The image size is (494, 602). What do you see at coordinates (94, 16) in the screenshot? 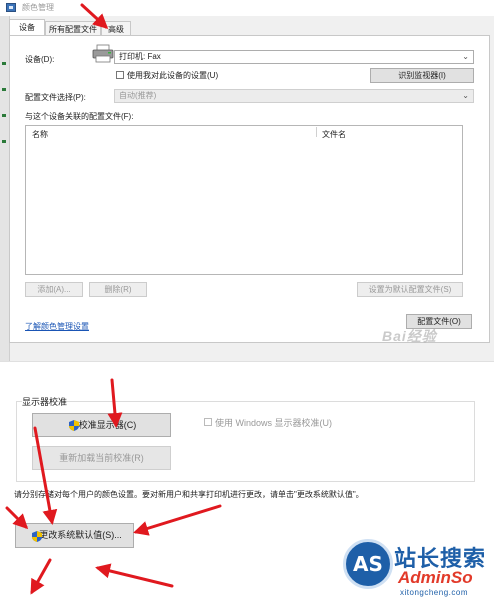
I see `arrow-to-advanced-tab-icon` at bounding box center [94, 16].